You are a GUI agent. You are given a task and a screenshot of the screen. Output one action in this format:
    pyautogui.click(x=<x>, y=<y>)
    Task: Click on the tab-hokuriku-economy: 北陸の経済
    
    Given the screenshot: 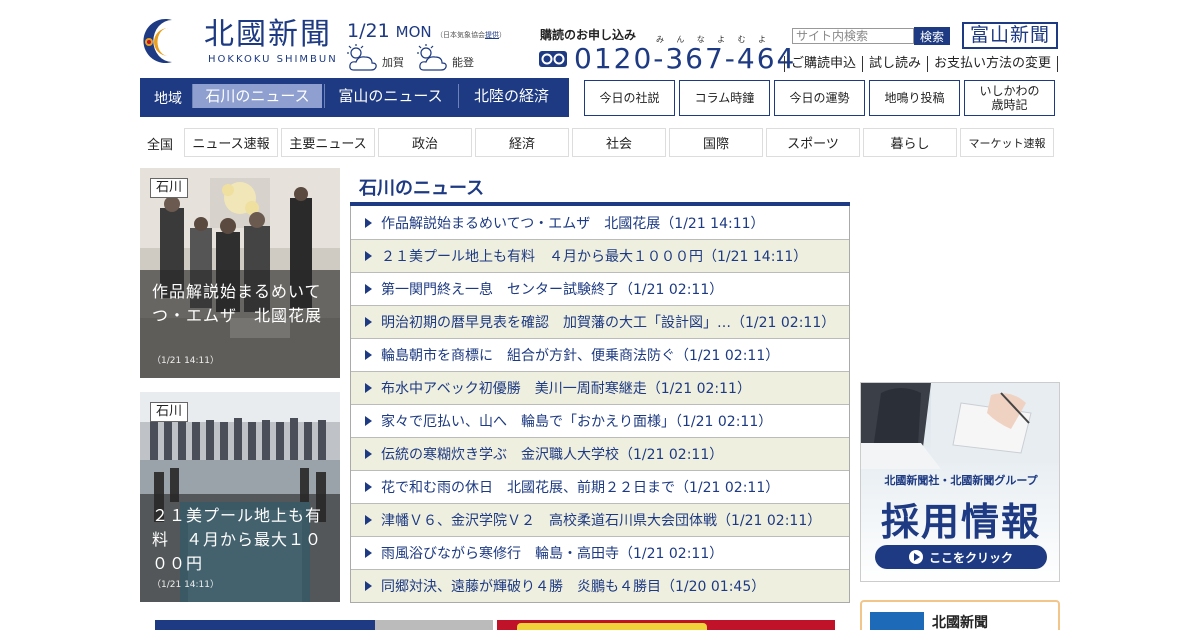 What is the action you would take?
    pyautogui.click(x=511, y=96)
    